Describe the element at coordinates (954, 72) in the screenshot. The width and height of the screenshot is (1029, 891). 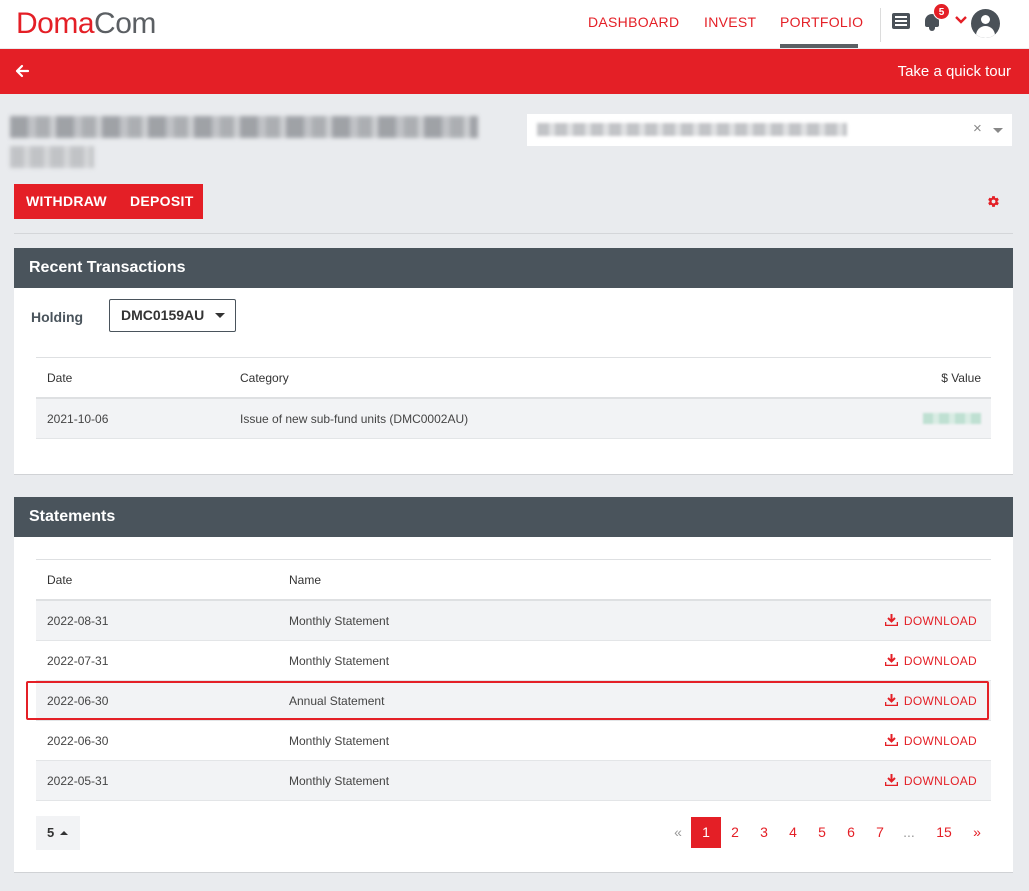
I see `quick-tour-link: Take a quick tour` at that location.